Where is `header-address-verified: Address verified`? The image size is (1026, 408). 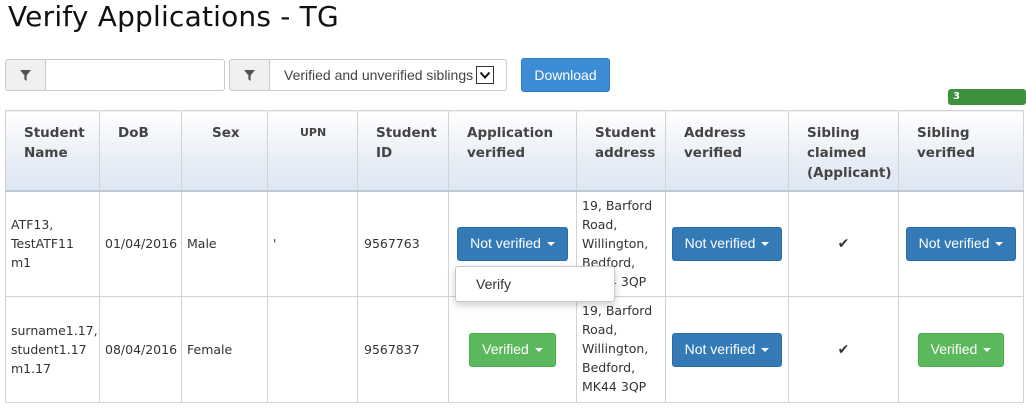 header-address-verified: Address verified is located at coordinates (727, 151).